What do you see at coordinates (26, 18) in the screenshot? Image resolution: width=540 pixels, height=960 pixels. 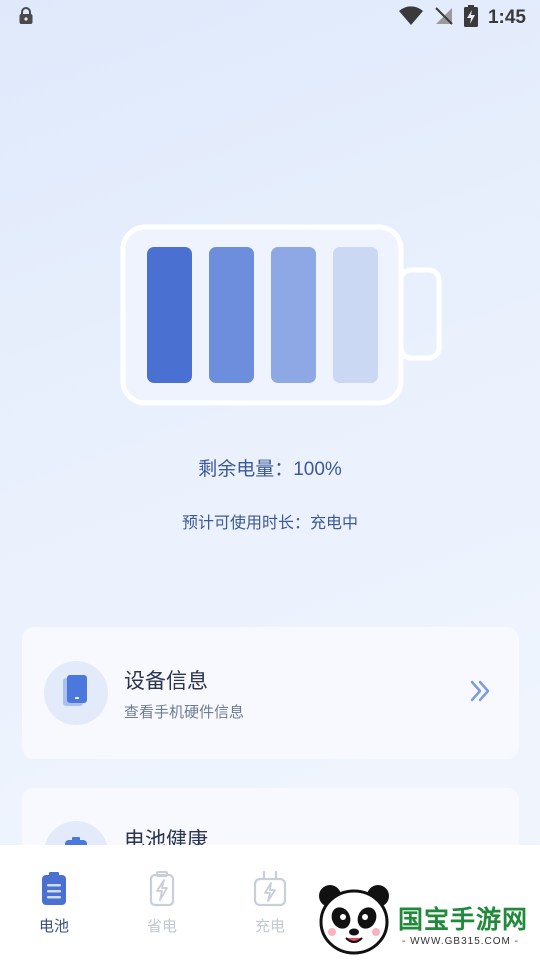 I see `lock-icon` at bounding box center [26, 18].